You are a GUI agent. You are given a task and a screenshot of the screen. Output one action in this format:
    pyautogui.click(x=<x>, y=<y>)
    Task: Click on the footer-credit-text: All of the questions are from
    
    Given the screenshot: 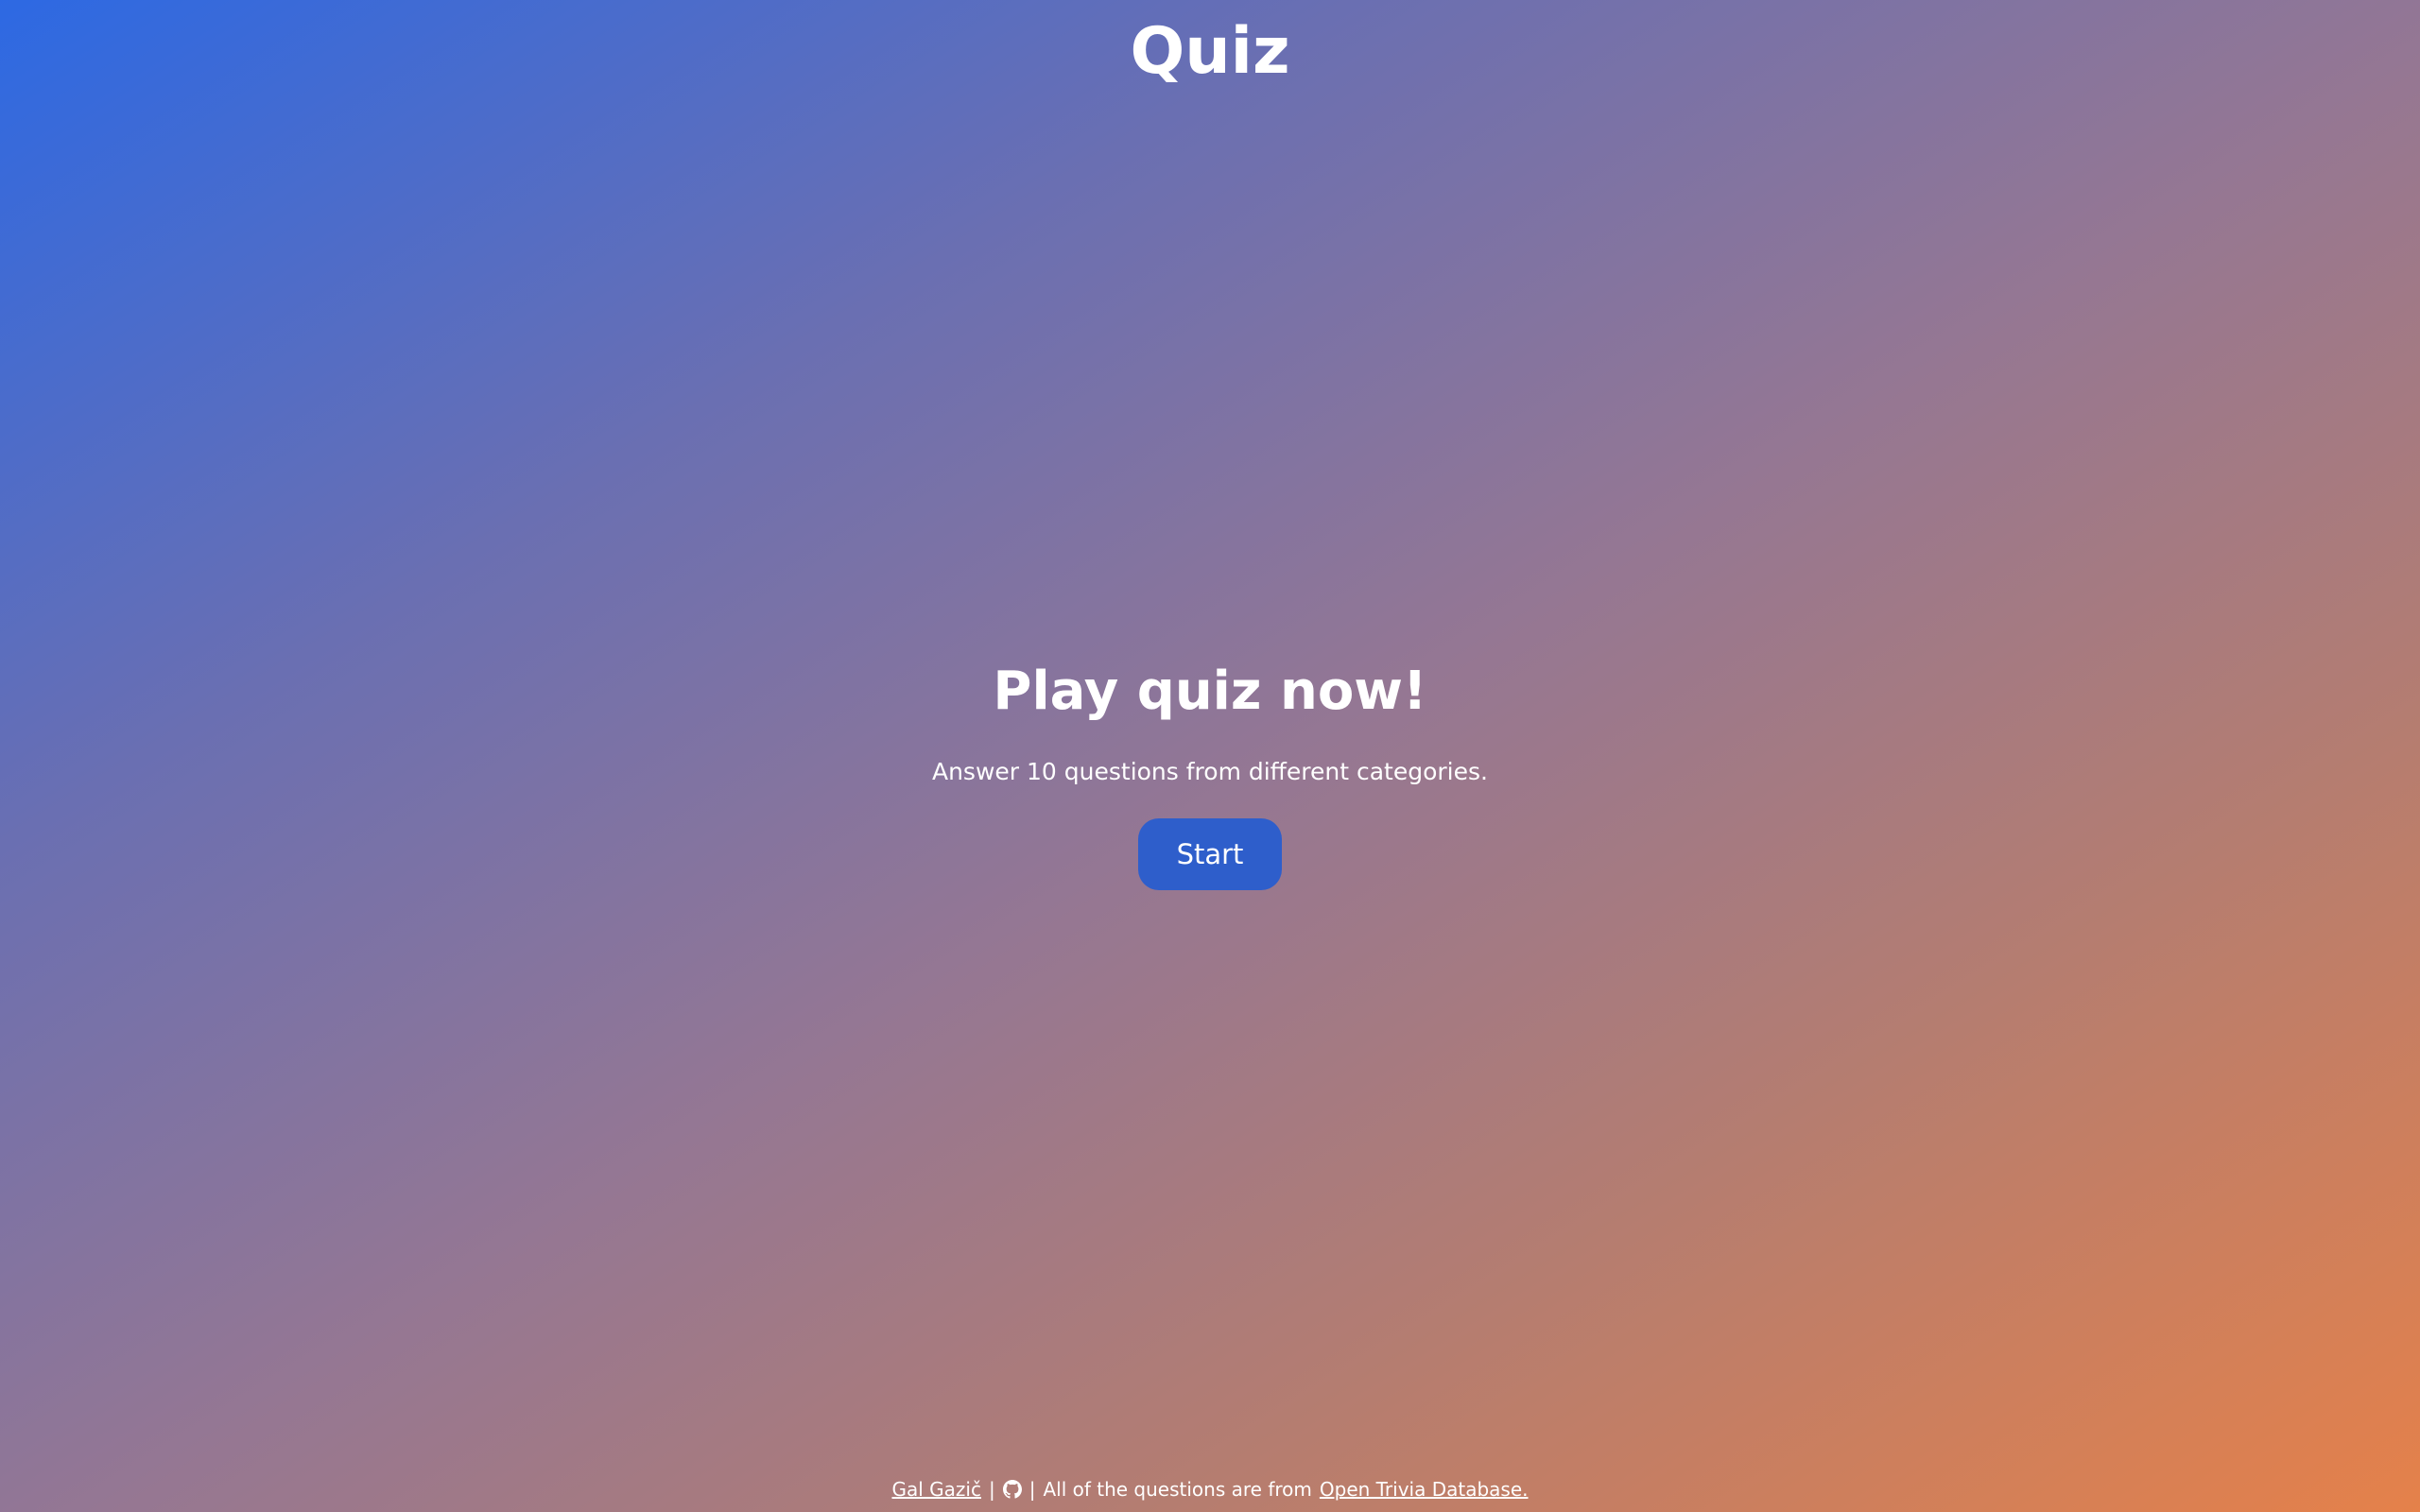 What is the action you would take?
    pyautogui.click(x=1177, y=1489)
    